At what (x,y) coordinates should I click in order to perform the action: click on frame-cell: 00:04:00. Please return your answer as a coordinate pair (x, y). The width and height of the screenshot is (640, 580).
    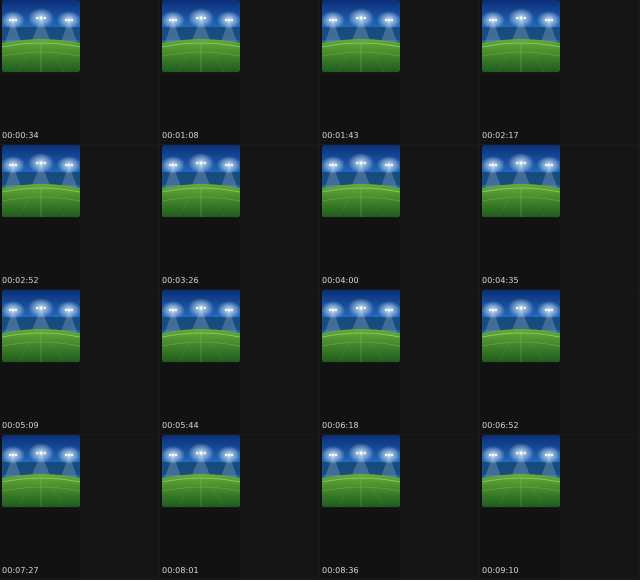
    Looking at the image, I should click on (400, 217).